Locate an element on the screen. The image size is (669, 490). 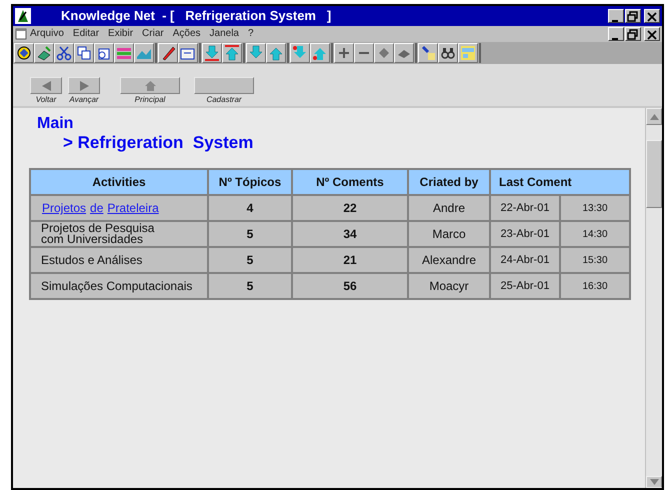
document-icon is located at coordinates (21, 34).